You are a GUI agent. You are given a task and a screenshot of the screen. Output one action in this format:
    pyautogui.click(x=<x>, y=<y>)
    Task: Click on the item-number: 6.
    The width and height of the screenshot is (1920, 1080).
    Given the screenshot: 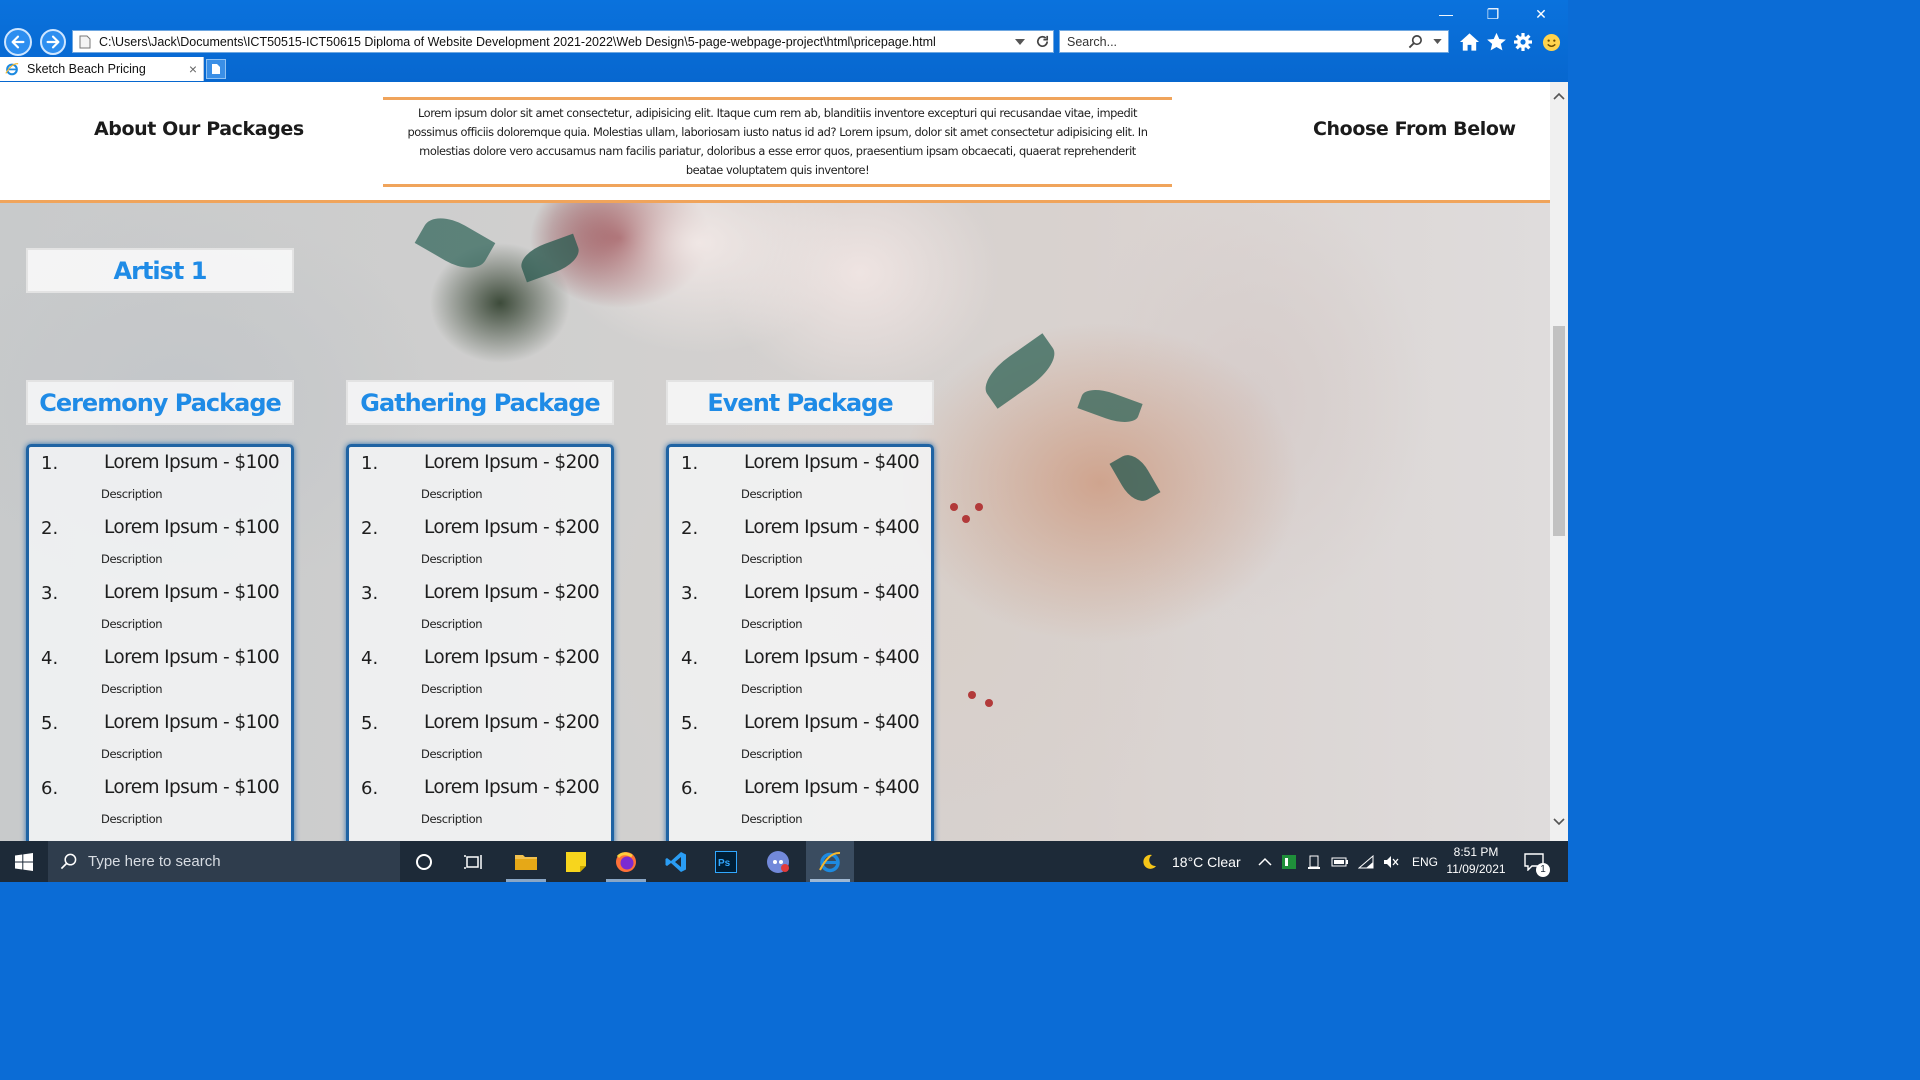 What is the action you would take?
    pyautogui.click(x=370, y=788)
    